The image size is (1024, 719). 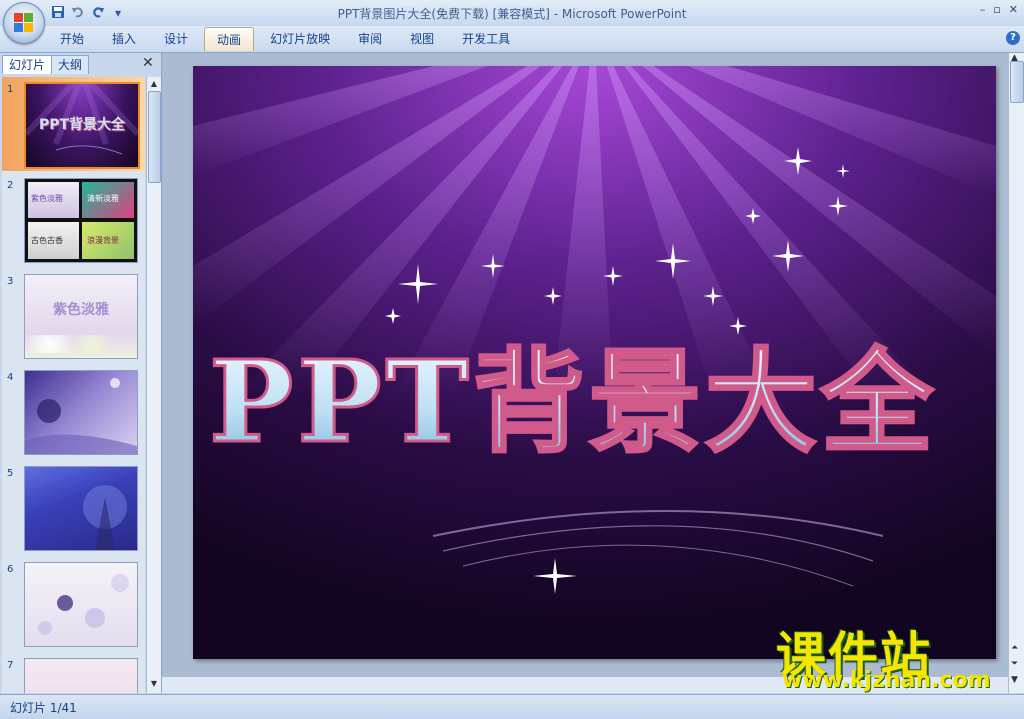 I want to click on tab-review: 审阅, so click(x=370, y=39).